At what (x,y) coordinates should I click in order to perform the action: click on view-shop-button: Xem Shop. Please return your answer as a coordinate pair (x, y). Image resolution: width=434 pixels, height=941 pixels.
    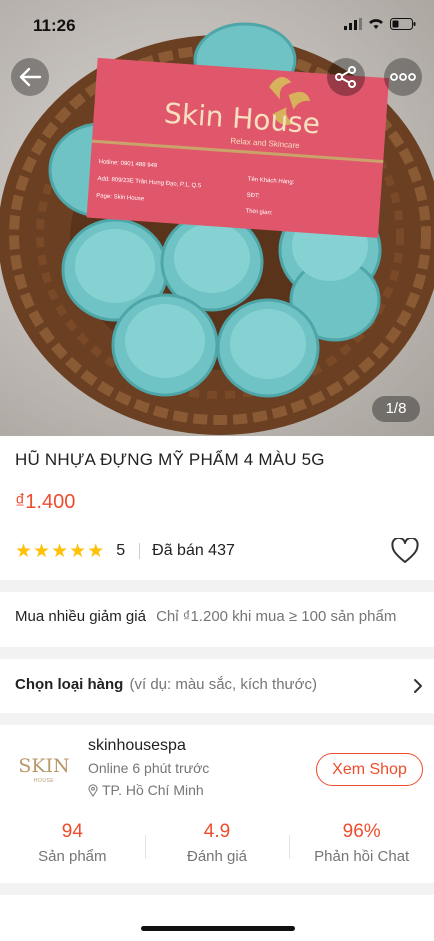
    Looking at the image, I should click on (369, 769).